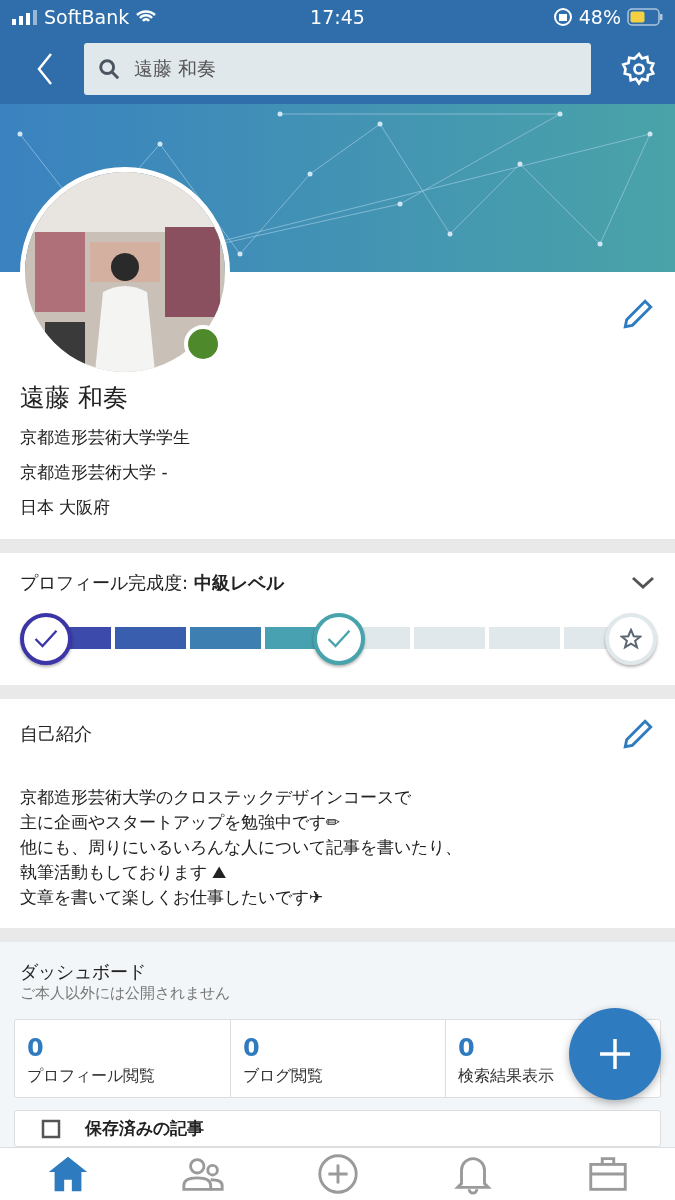 The height and width of the screenshot is (1200, 675). I want to click on profile-name: 遠藤 和奏, so click(74, 398).